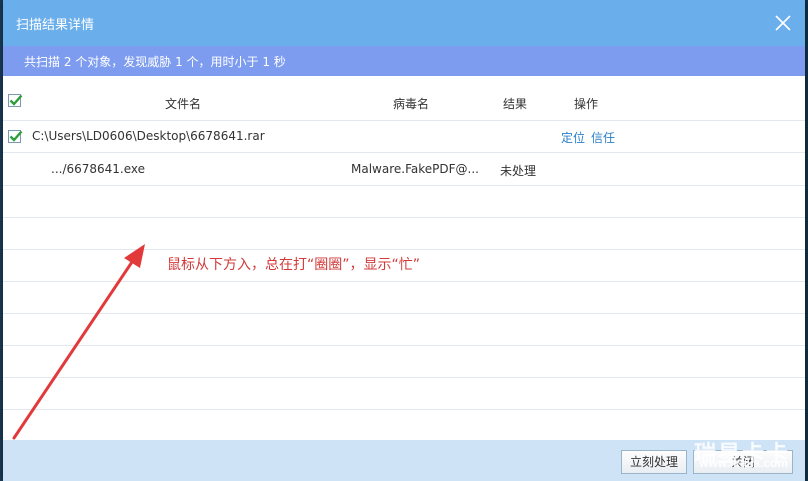 The image size is (808, 481). I want to click on process-now-button: 立刻处理, so click(654, 462).